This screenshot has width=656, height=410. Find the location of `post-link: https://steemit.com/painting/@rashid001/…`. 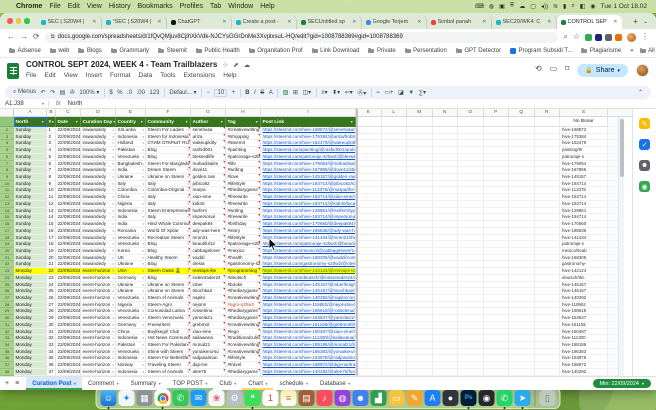

post-link: https://steemit.com/painting/@rashid001/… is located at coordinates (309, 149).